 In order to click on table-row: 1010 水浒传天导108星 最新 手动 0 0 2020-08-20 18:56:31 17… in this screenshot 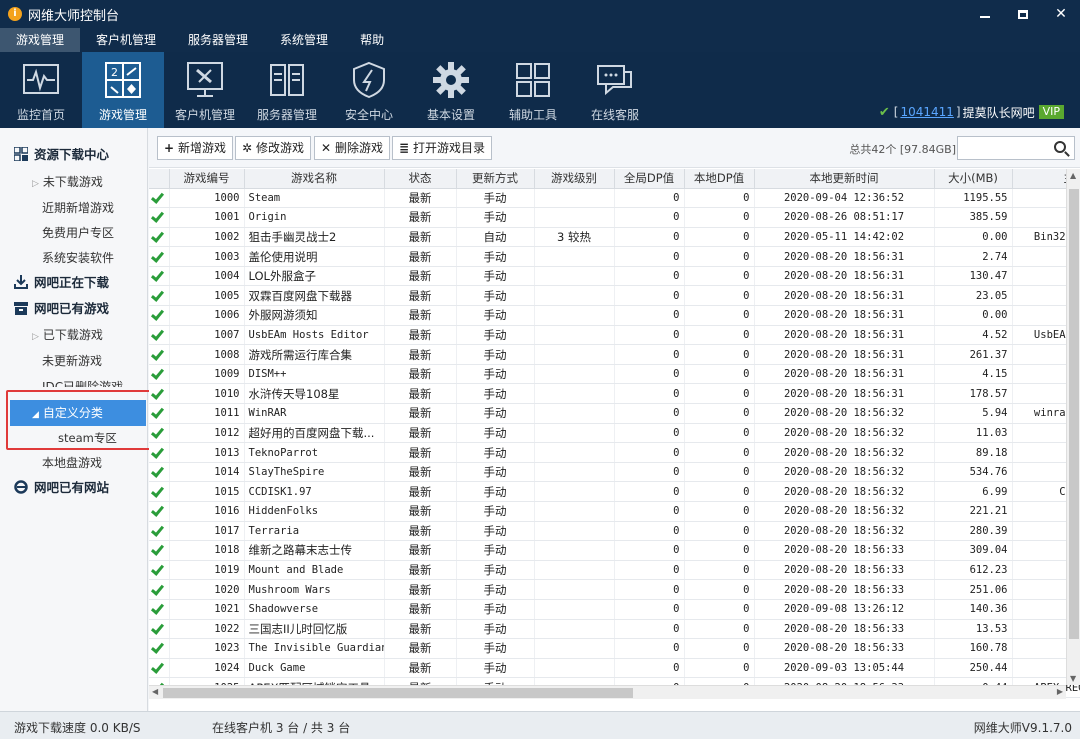, I will do `click(614, 394)`.